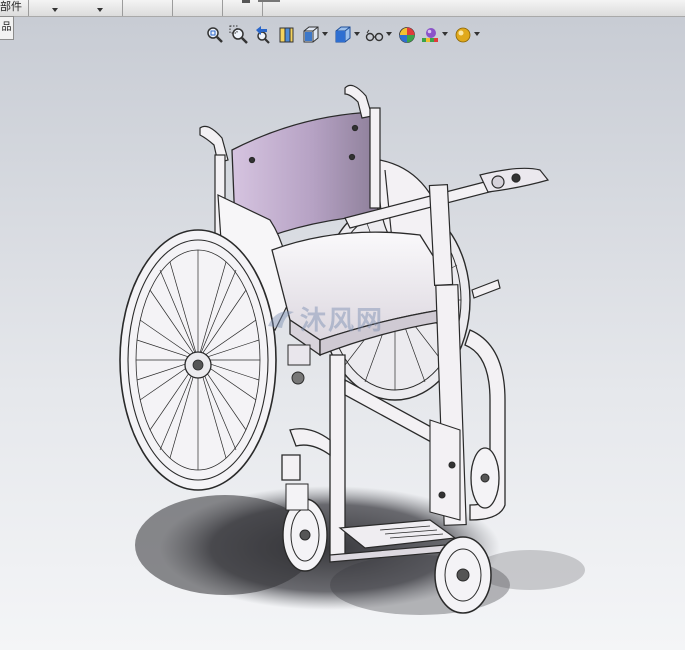 This screenshot has width=685, height=650. What do you see at coordinates (198, 360) in the screenshot?
I see `rear-left-wheel` at bounding box center [198, 360].